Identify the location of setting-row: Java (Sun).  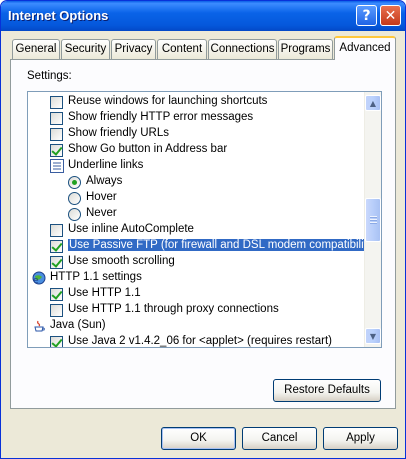
(196, 326).